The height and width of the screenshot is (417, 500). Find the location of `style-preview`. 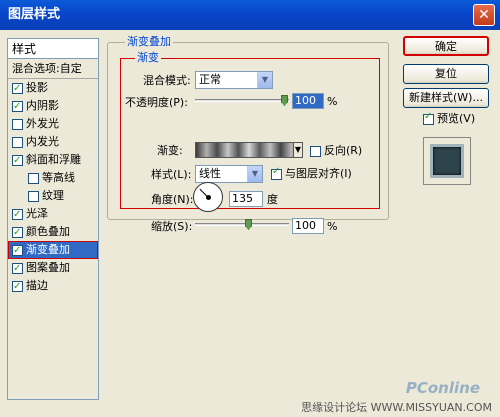

style-preview is located at coordinates (447, 161).